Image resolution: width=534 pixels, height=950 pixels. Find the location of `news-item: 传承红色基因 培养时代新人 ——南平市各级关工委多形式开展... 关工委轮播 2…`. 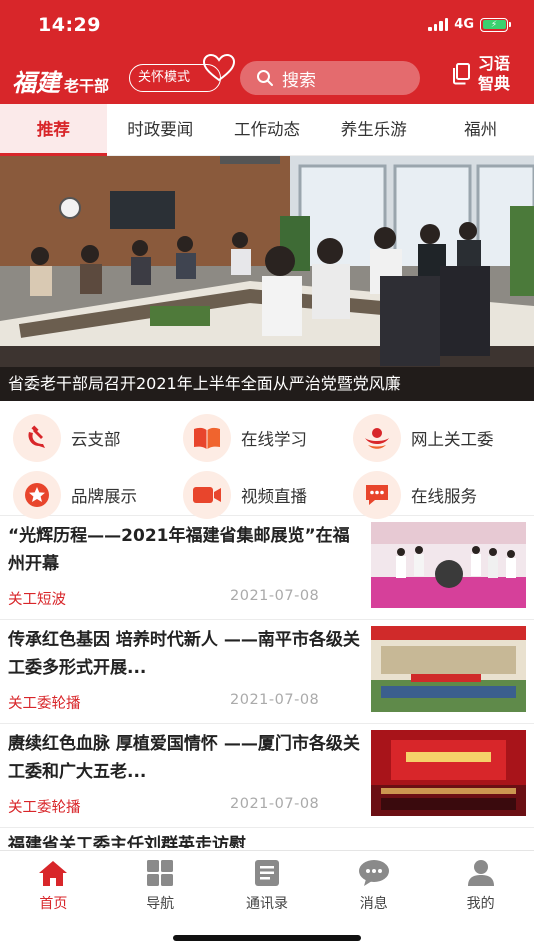

news-item: 传承红色基因 培养时代新人 ——南平市各级关工委多形式开展... 关工委轮播 2… is located at coordinates (267, 672).